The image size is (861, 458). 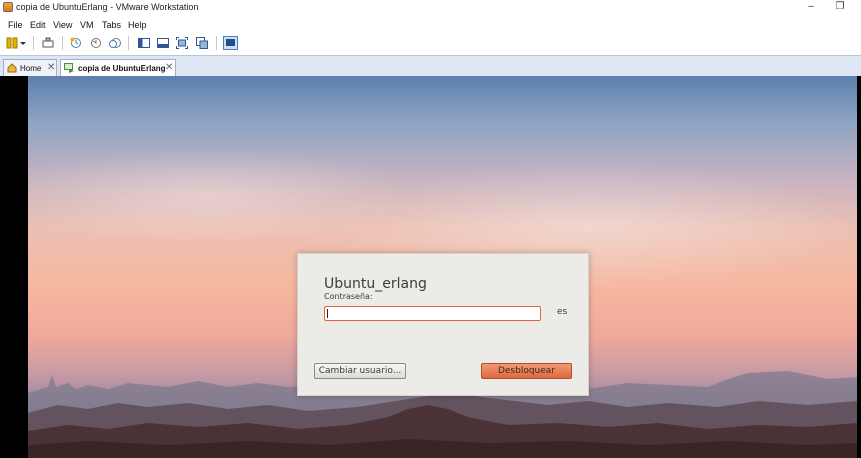 I want to click on send-ctrl-alt-del-icon, so click(x=48, y=43).